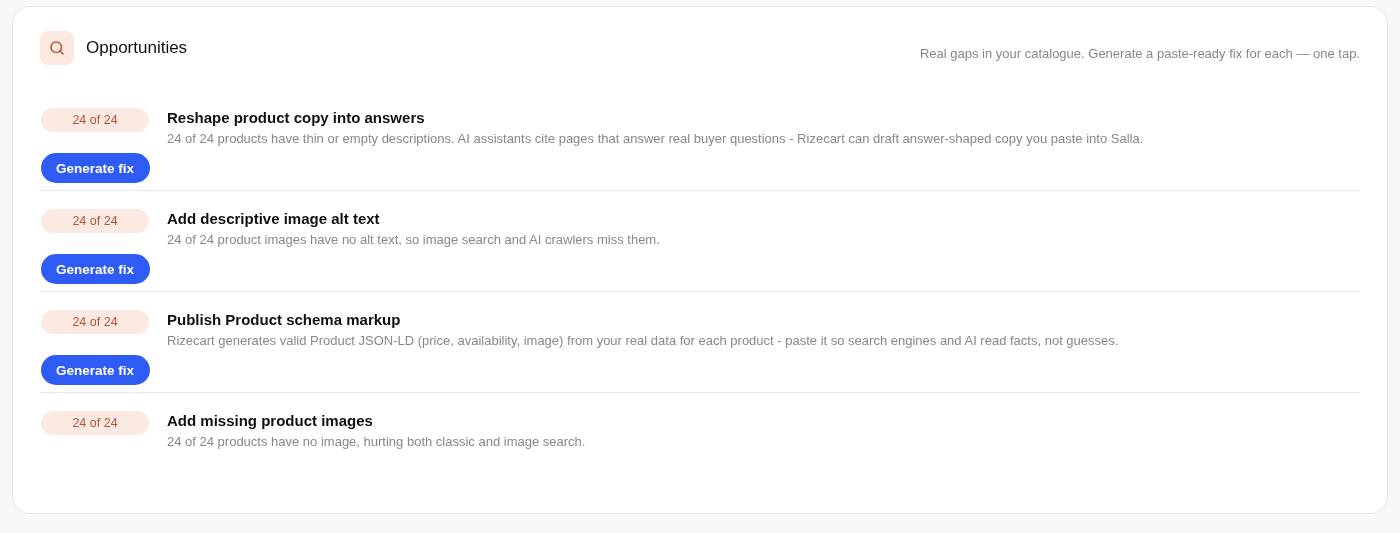  What do you see at coordinates (296, 117) in the screenshot?
I see `opportunity-title: Reshape product copy into answers` at bounding box center [296, 117].